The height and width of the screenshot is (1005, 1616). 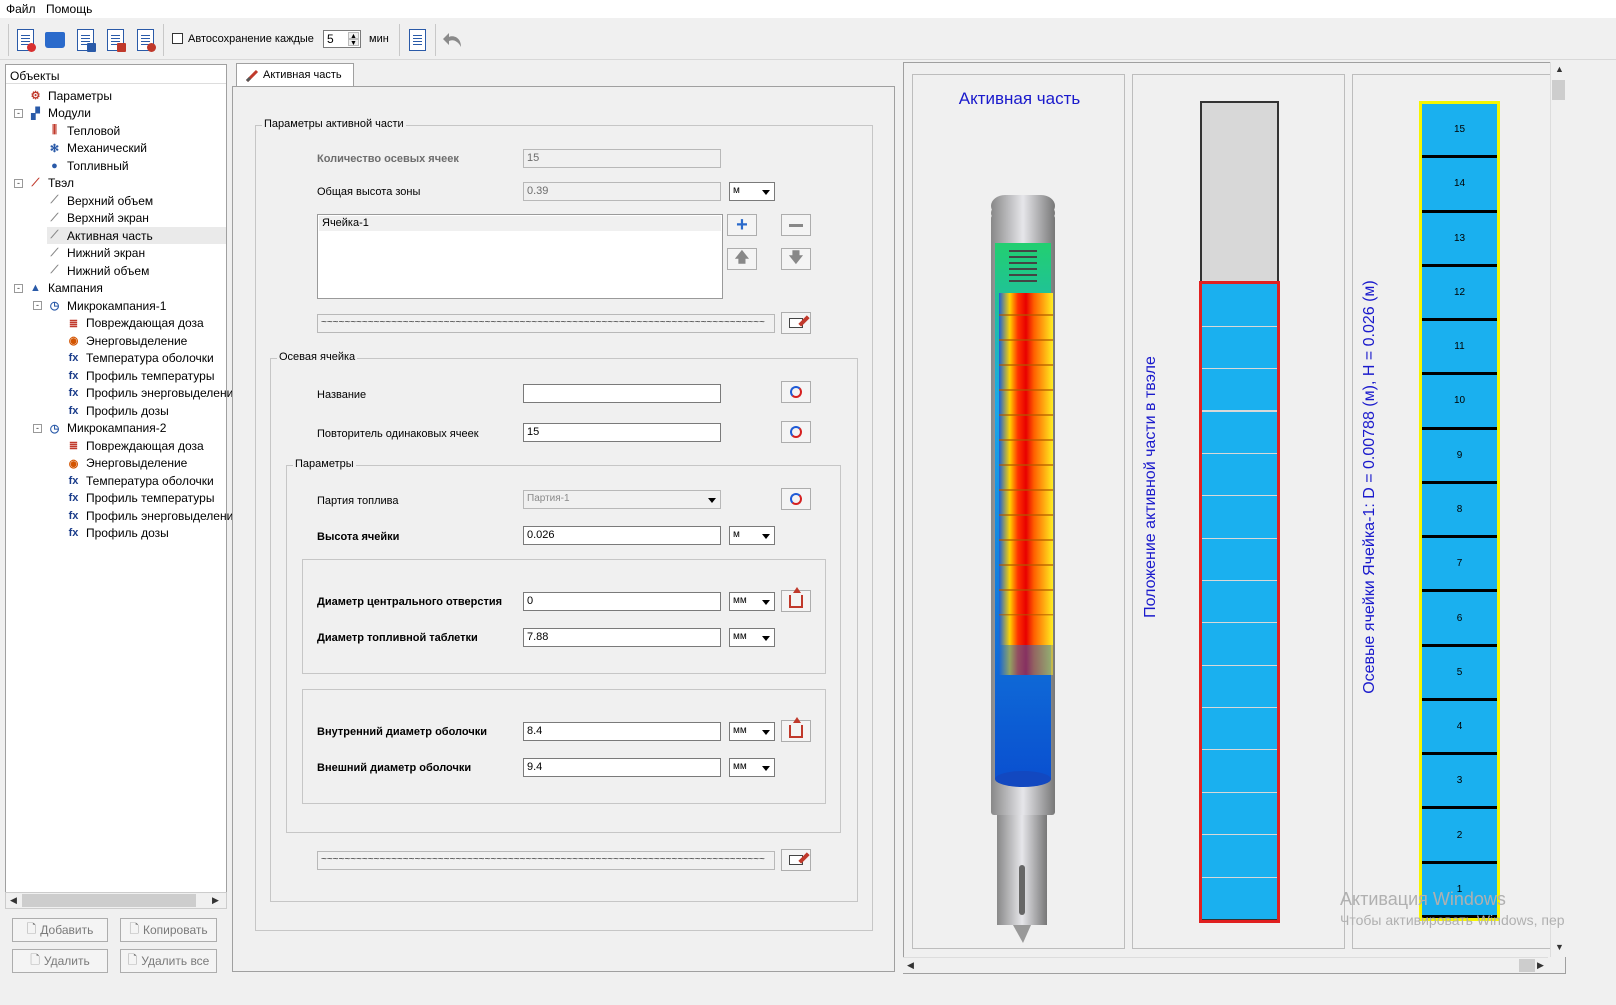 What do you see at coordinates (752, 535) in the screenshot?
I see `cell-height-unit-select: м` at bounding box center [752, 535].